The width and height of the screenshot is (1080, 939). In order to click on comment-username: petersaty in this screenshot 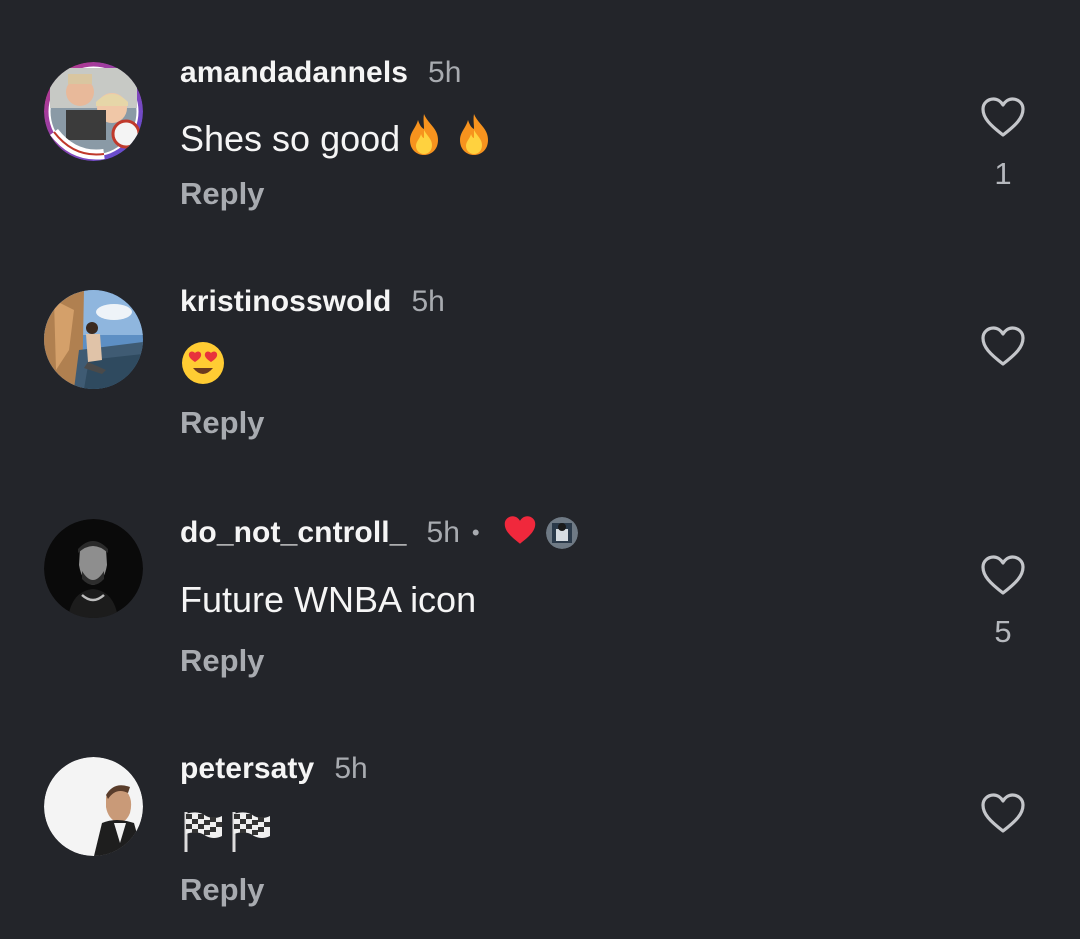, I will do `click(247, 769)`.